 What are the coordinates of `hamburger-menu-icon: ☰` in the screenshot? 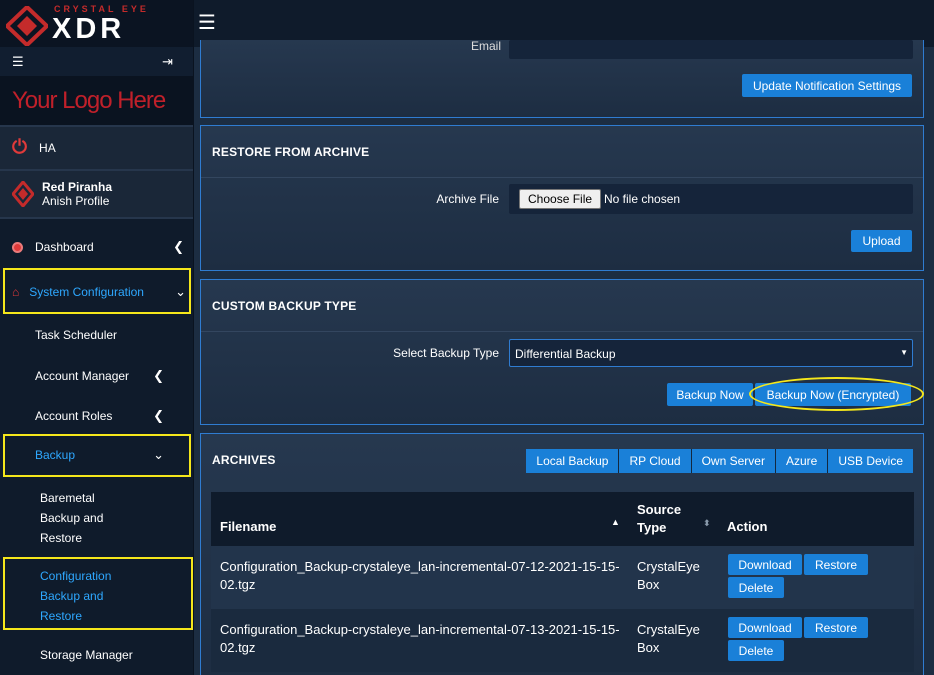 It's located at (207, 22).